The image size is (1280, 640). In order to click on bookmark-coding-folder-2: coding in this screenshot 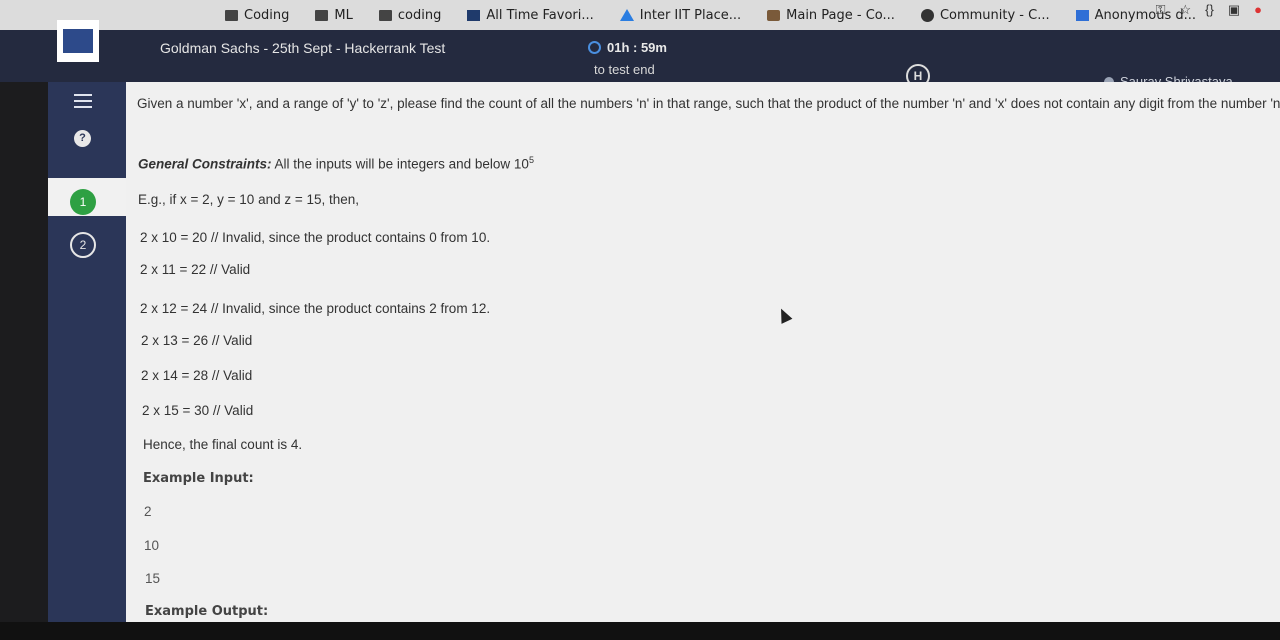, I will do `click(410, 15)`.